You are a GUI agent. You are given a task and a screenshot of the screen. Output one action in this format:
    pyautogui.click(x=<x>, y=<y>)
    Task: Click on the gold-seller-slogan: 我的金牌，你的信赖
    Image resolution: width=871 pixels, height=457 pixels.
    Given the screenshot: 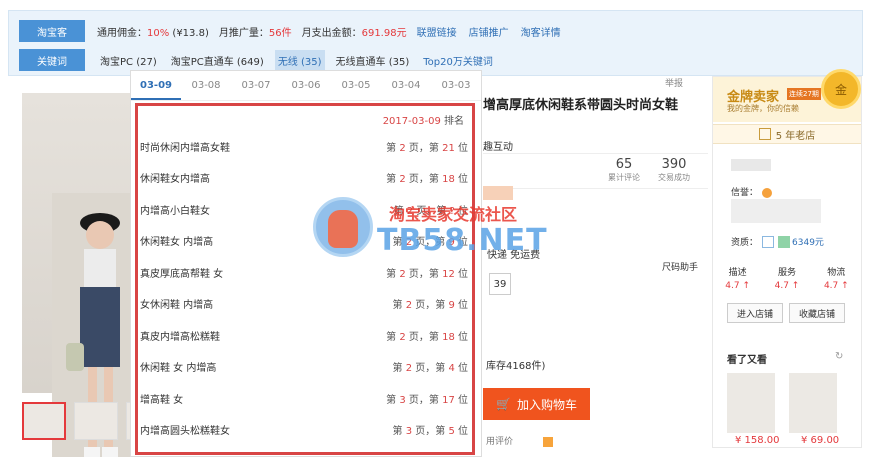 What is the action you would take?
    pyautogui.click(x=763, y=108)
    